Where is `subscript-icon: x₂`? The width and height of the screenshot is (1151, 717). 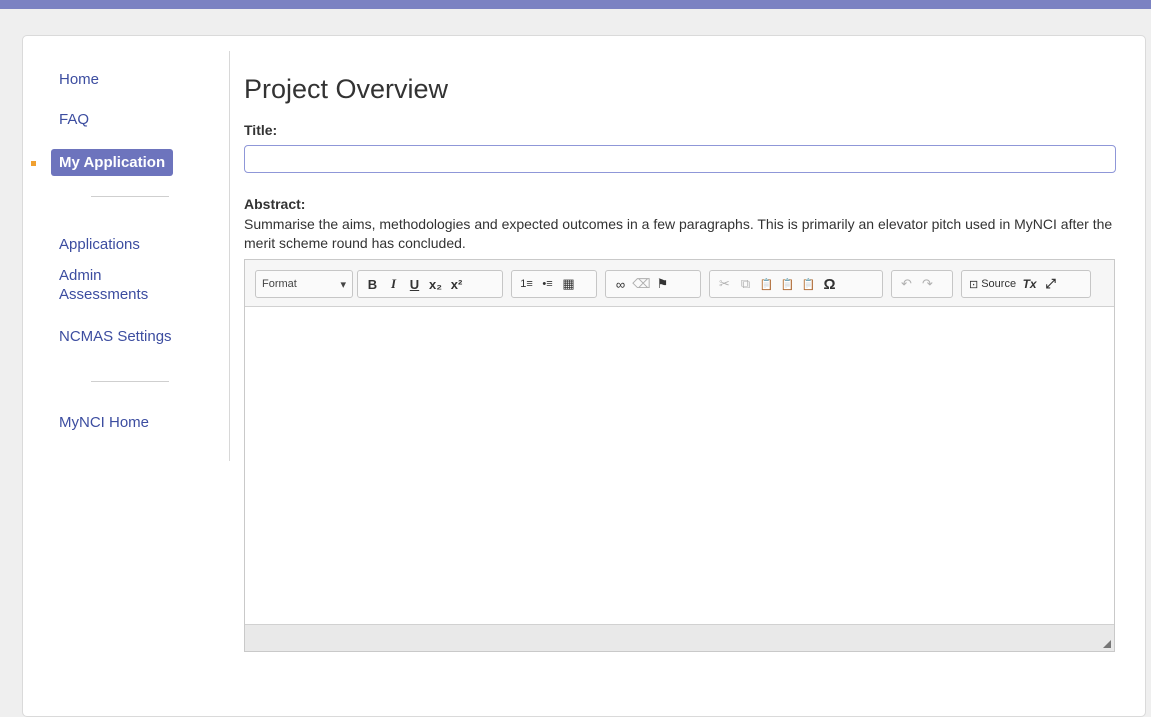
subscript-icon: x₂ is located at coordinates (435, 284).